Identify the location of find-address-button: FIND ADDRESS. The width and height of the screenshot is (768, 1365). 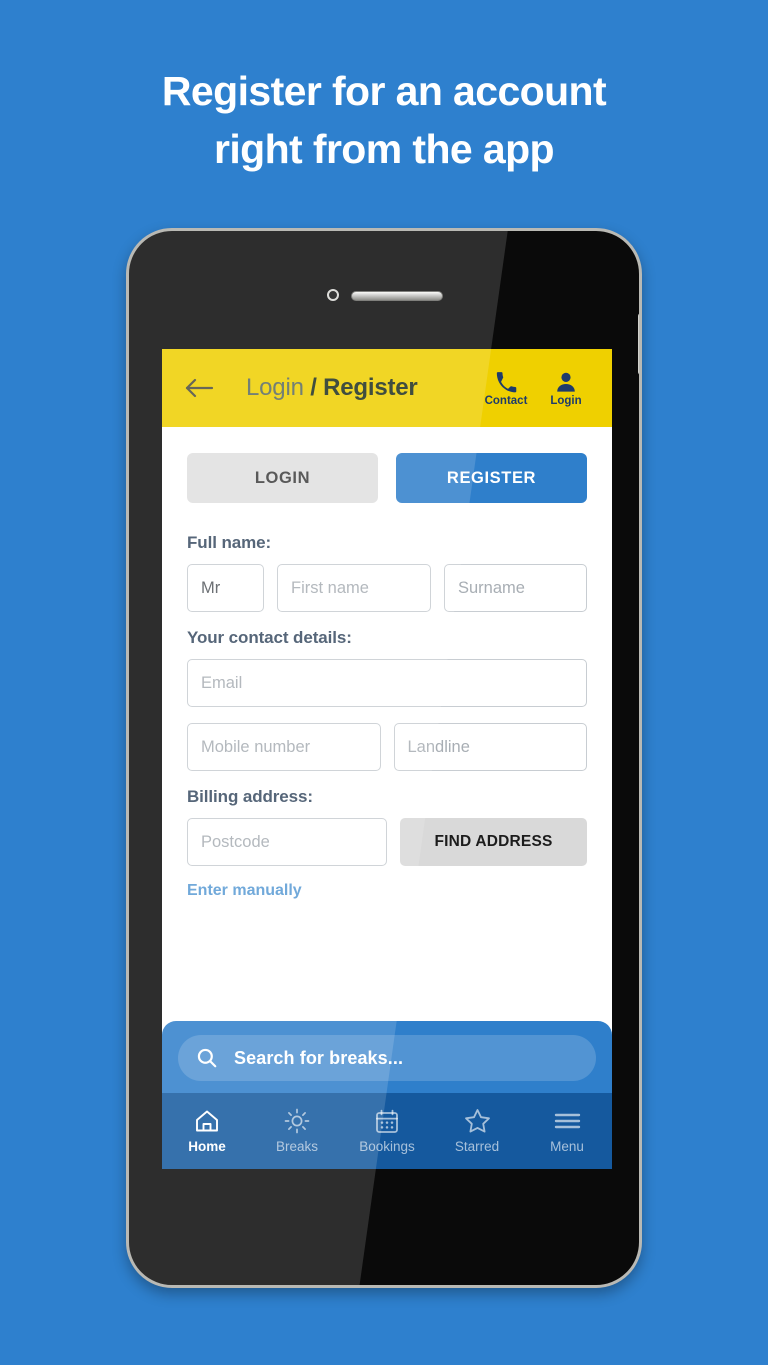
(493, 842).